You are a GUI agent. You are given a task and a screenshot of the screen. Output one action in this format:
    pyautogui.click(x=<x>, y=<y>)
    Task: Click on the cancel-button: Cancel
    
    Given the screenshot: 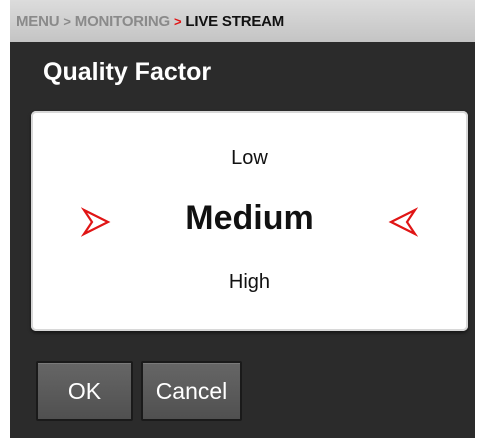 What is the action you would take?
    pyautogui.click(x=191, y=391)
    